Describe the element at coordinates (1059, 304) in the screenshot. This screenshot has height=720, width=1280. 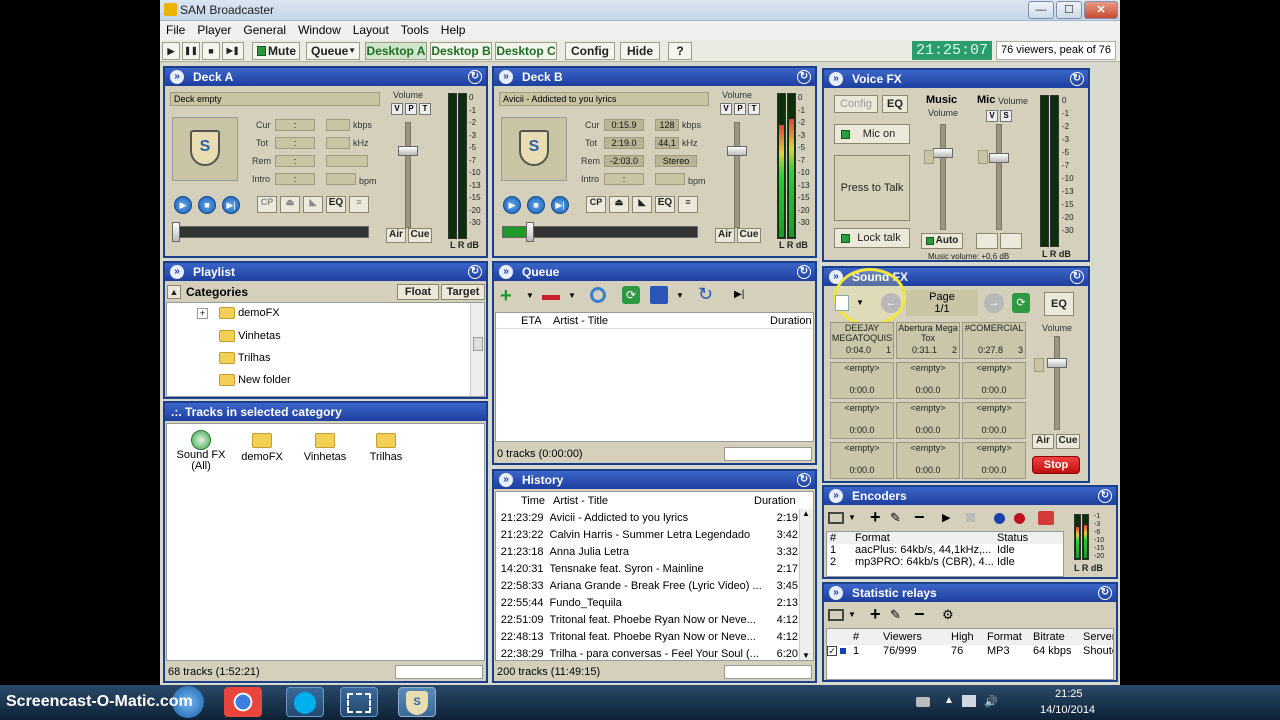
I see `eq-button: EQ` at that location.